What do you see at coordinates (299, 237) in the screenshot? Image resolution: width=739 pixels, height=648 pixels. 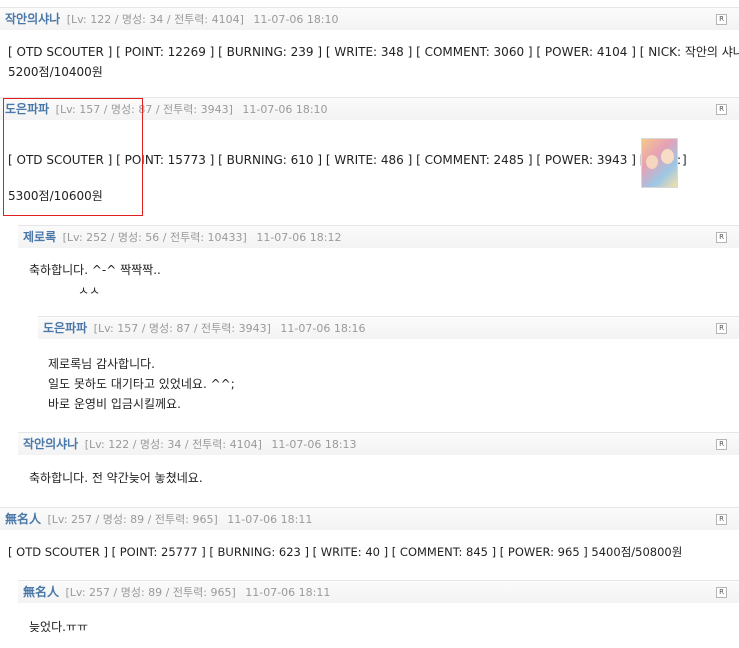 I see `comment-date: 11-07-06 18:12` at bounding box center [299, 237].